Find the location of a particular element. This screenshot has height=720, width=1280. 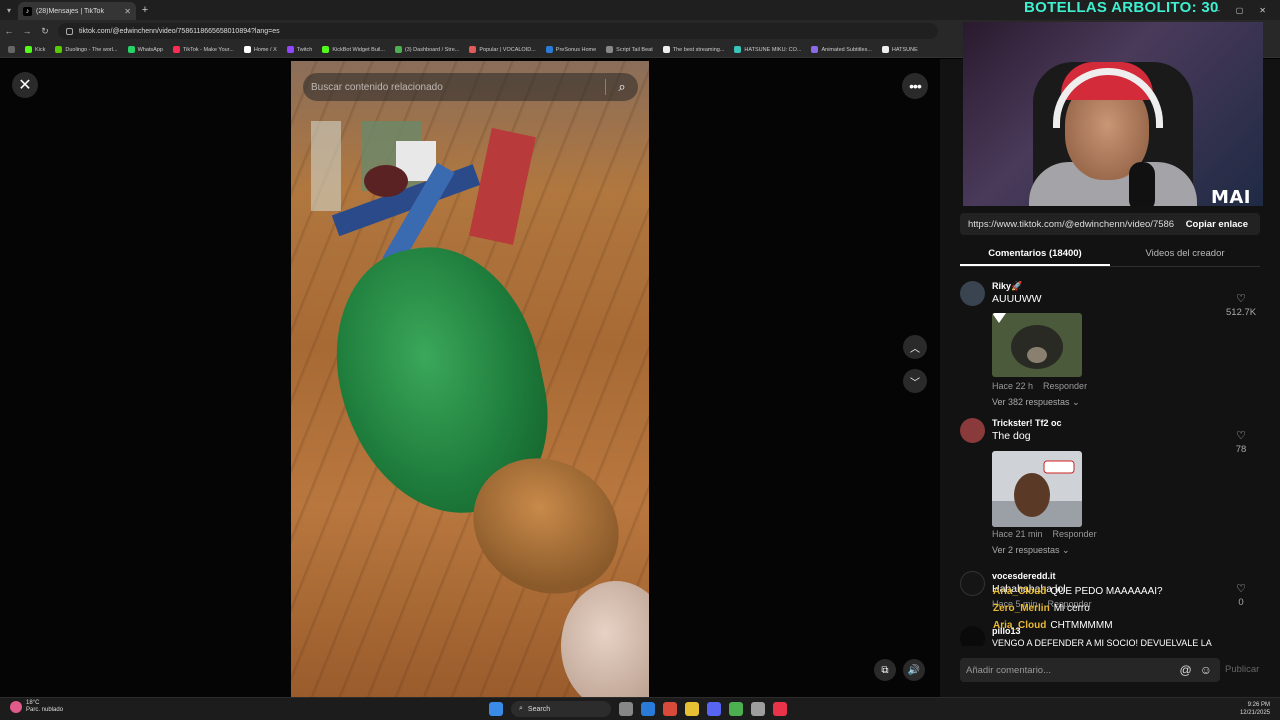

comment-user: vocesderedd.it is located at coordinates (1024, 576).